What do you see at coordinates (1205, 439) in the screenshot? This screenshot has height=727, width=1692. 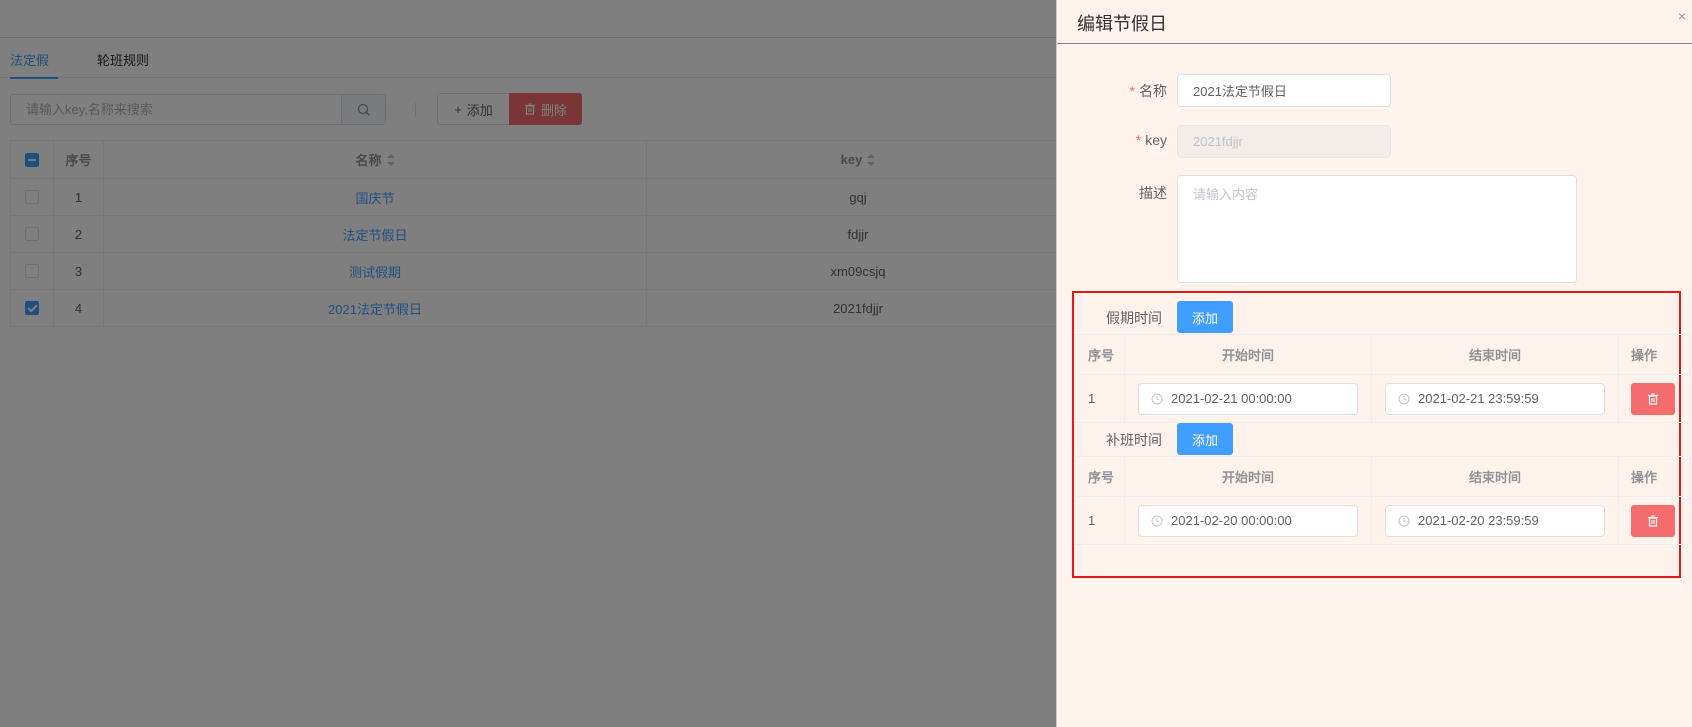 I see `add-workday-time-button: 添加` at bounding box center [1205, 439].